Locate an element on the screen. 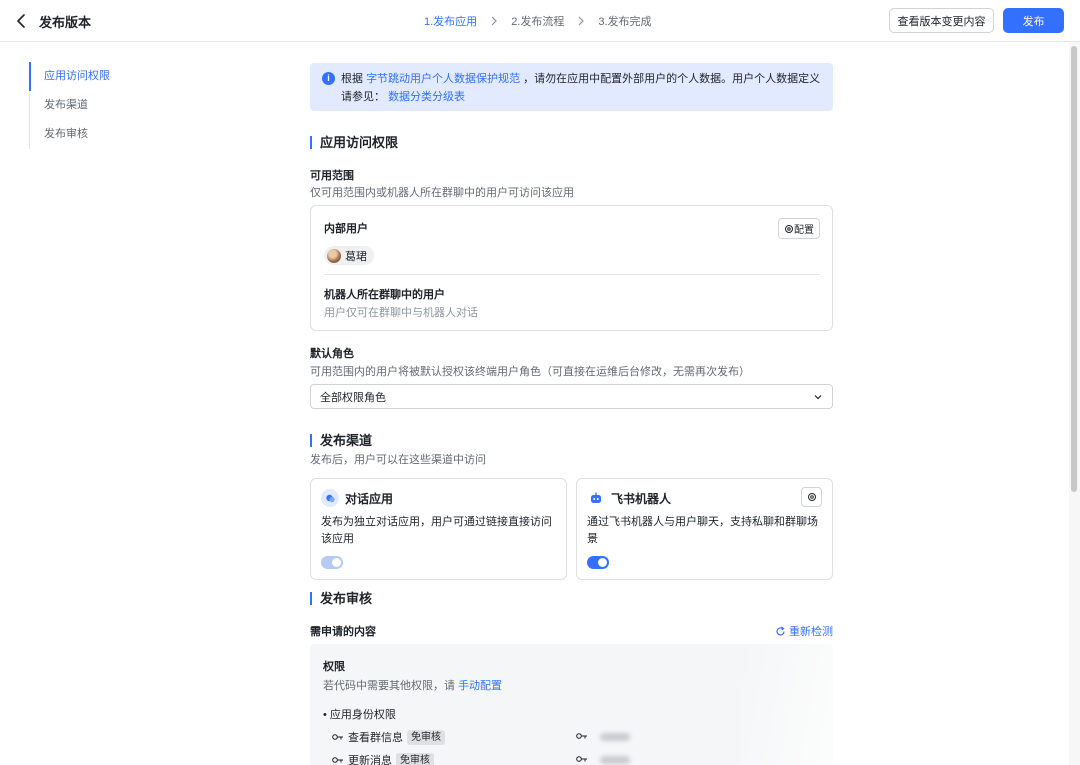 Image resolution: width=1080 pixels, height=765 pixels. nav-item-channels: 发布渠道 is located at coordinates (89, 105).